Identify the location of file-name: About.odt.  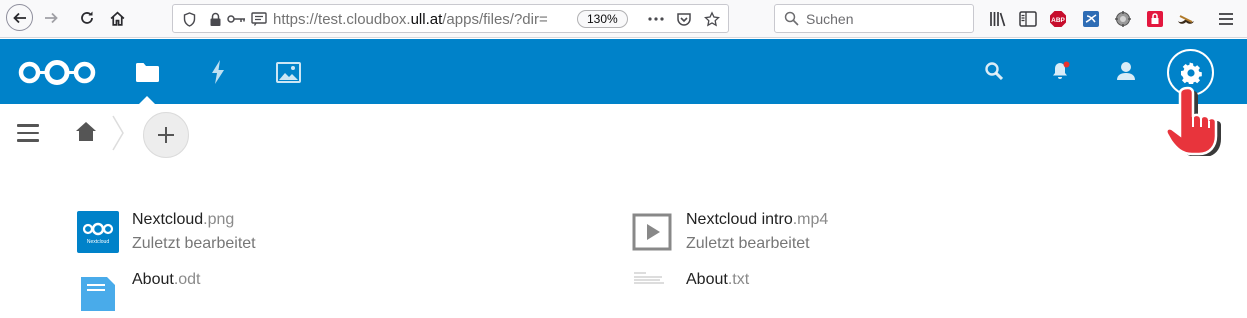
(166, 280).